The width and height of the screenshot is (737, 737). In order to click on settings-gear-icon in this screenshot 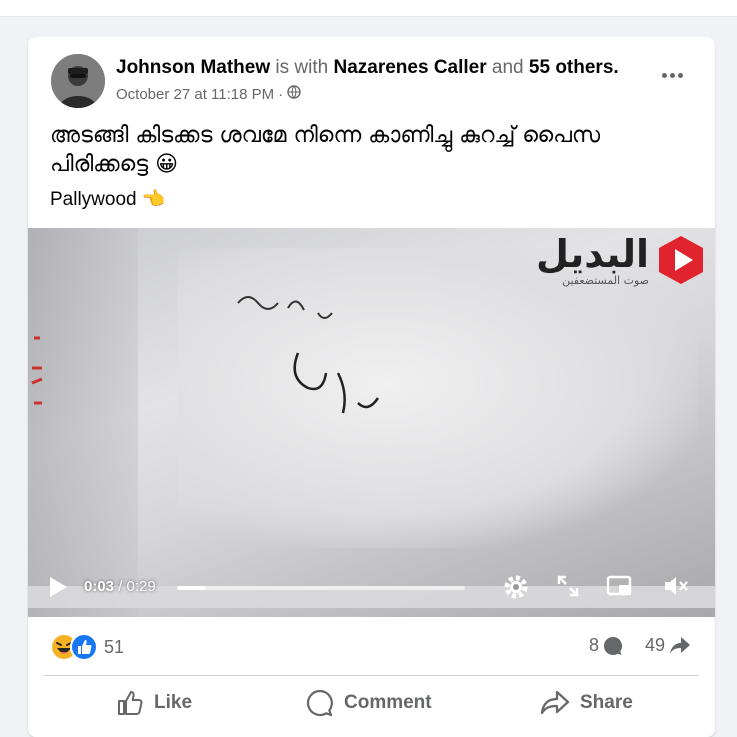, I will do `click(516, 589)`.